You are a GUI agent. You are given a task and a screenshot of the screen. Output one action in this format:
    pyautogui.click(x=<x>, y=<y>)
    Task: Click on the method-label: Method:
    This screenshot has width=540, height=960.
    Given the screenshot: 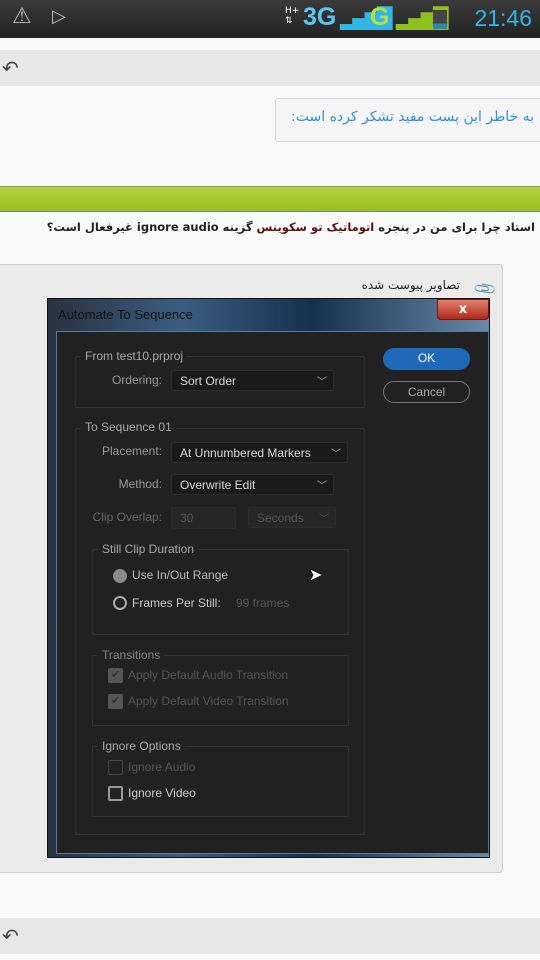 What is the action you would take?
    pyautogui.click(x=140, y=484)
    